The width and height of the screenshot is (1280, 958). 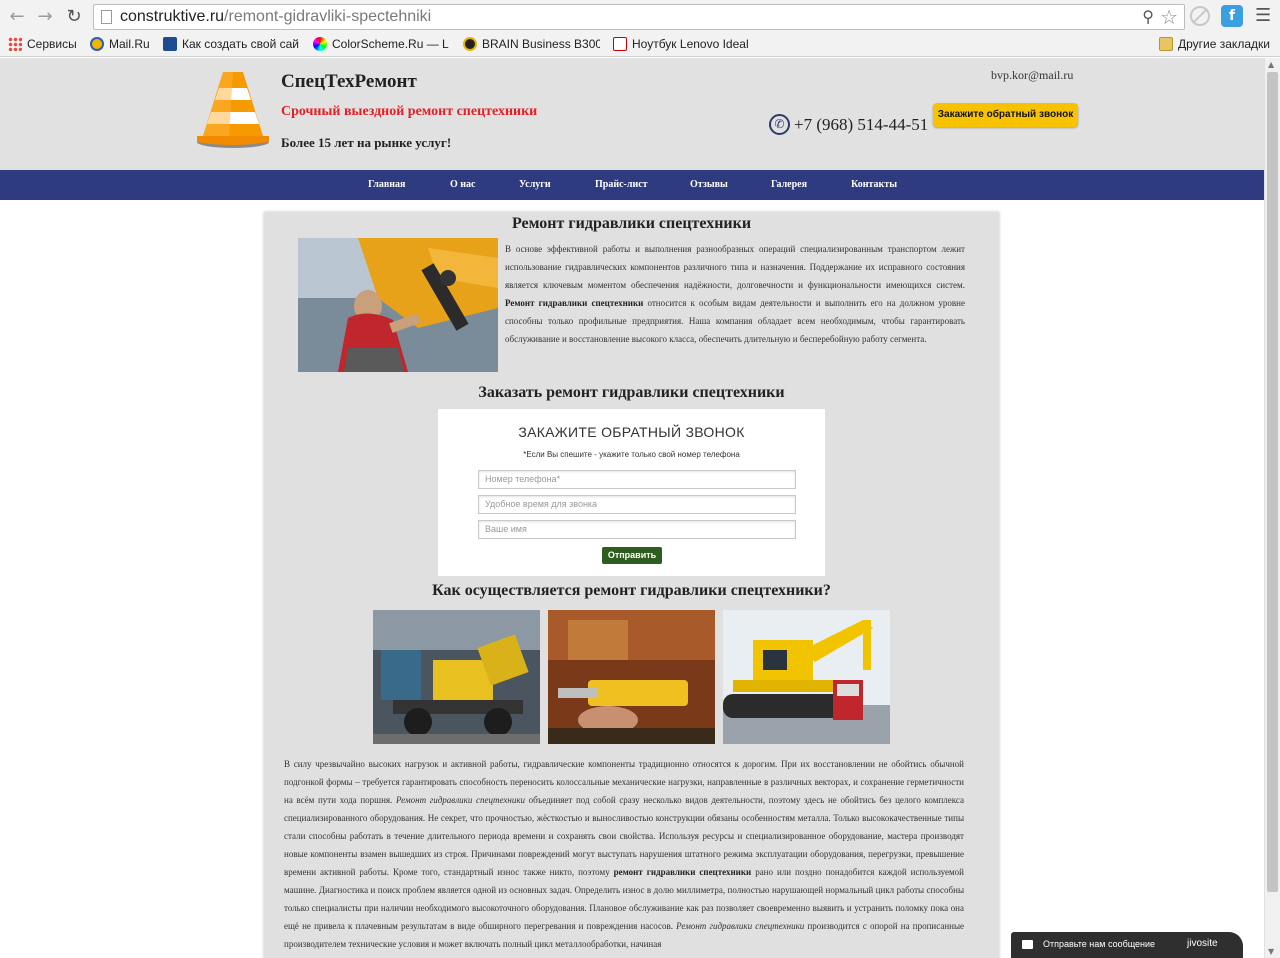 I want to click on bookmark-lenovo: Ноутбук Lenovo Ideal, so click(x=681, y=45).